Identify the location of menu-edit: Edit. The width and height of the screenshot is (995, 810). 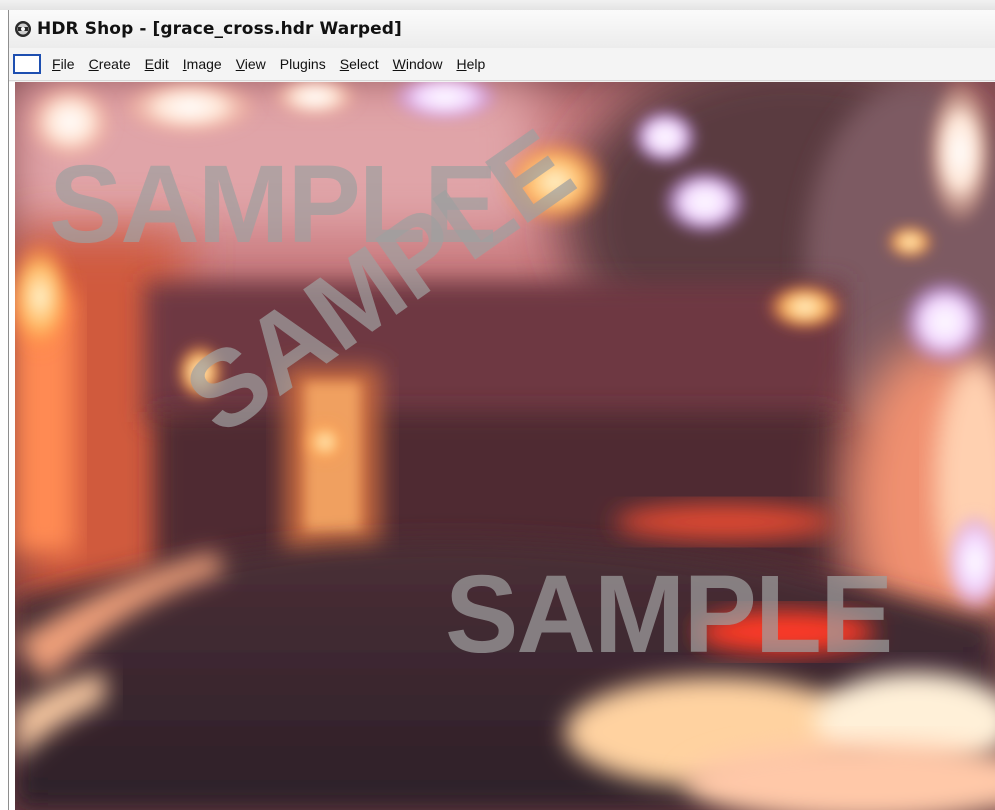
(157, 64).